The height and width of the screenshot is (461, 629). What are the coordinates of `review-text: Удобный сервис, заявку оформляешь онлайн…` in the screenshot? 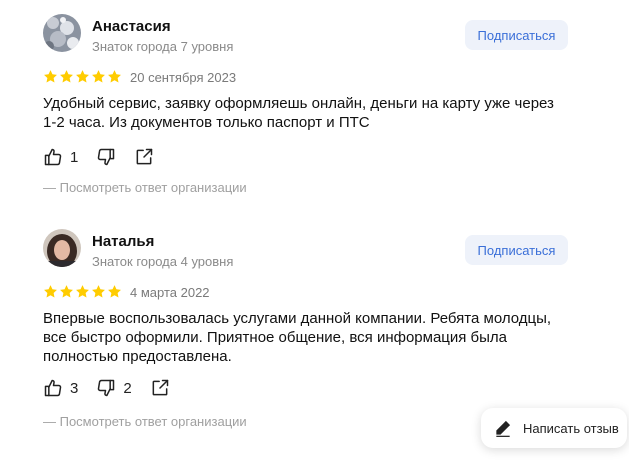 It's located at (298, 113).